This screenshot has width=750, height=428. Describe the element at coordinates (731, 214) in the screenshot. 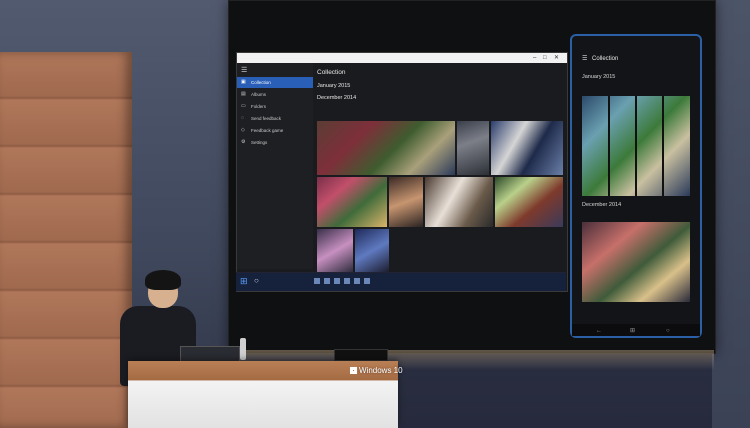

I see `right-wall` at that location.